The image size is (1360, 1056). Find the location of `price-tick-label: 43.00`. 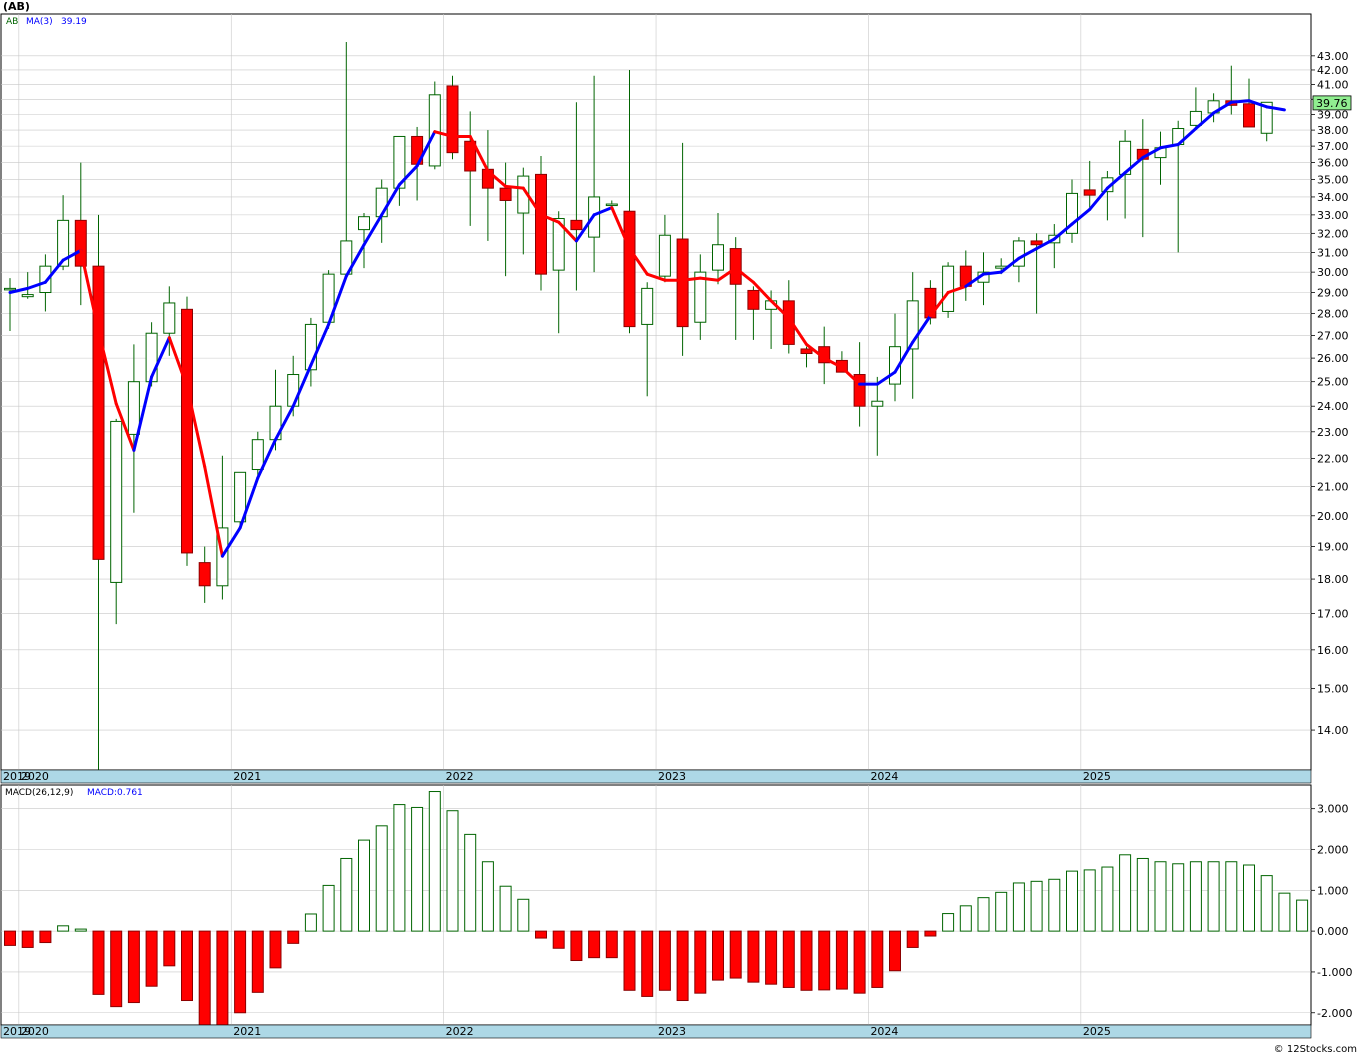

price-tick-label: 43.00 is located at coordinates (1333, 56).